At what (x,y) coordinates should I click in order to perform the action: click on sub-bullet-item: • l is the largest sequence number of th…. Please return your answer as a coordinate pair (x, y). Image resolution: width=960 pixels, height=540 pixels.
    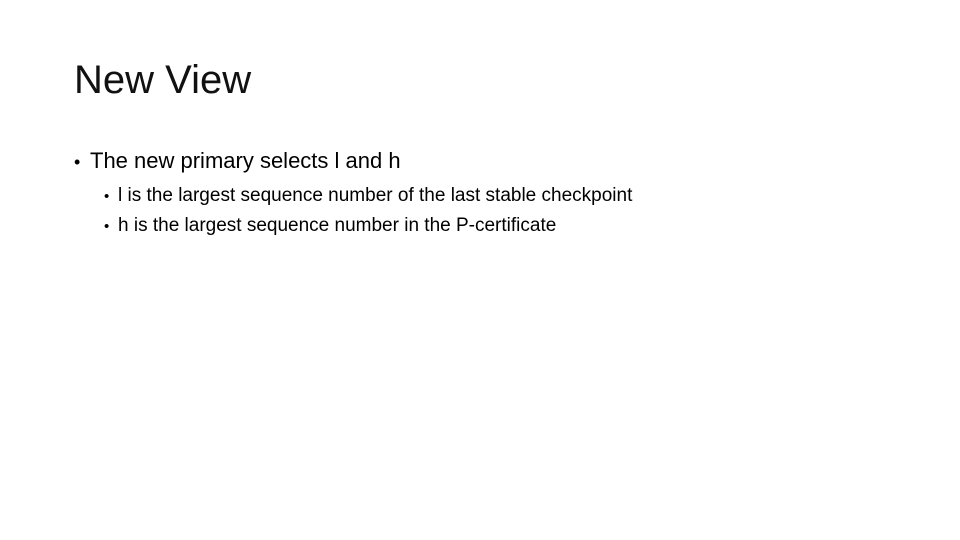
    Looking at the image, I should click on (368, 196).